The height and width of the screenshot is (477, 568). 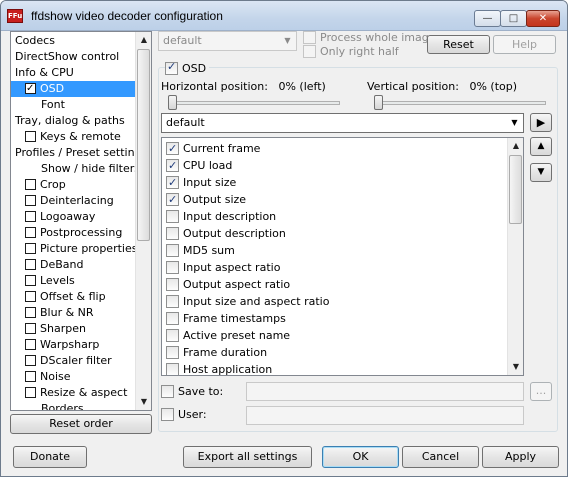 I want to click on tree-item: Levels, so click(x=74, y=281).